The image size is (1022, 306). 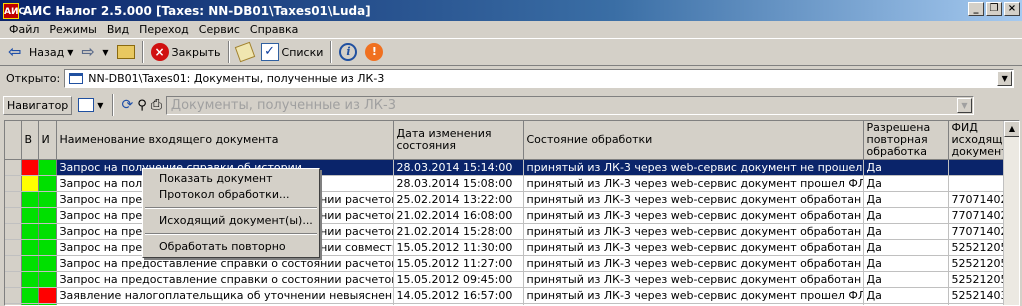 I want to click on restore-button: ❐, so click(x=994, y=9).